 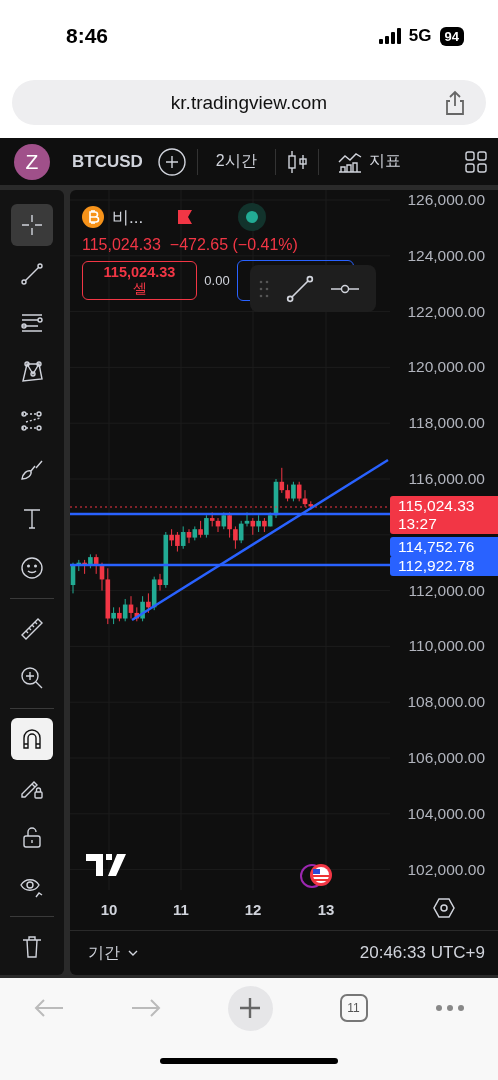 What do you see at coordinates (88, 36) in the screenshot?
I see `clock-time: 8:46` at bounding box center [88, 36].